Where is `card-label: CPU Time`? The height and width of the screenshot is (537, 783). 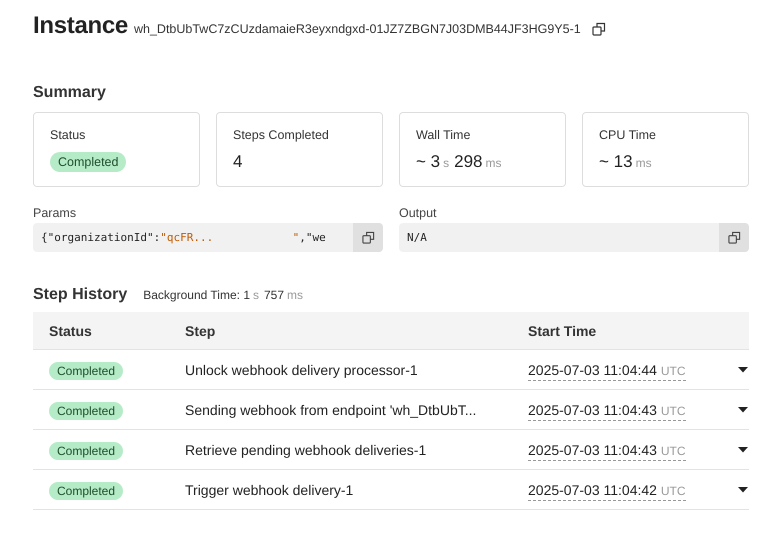 card-label: CPU Time is located at coordinates (627, 135).